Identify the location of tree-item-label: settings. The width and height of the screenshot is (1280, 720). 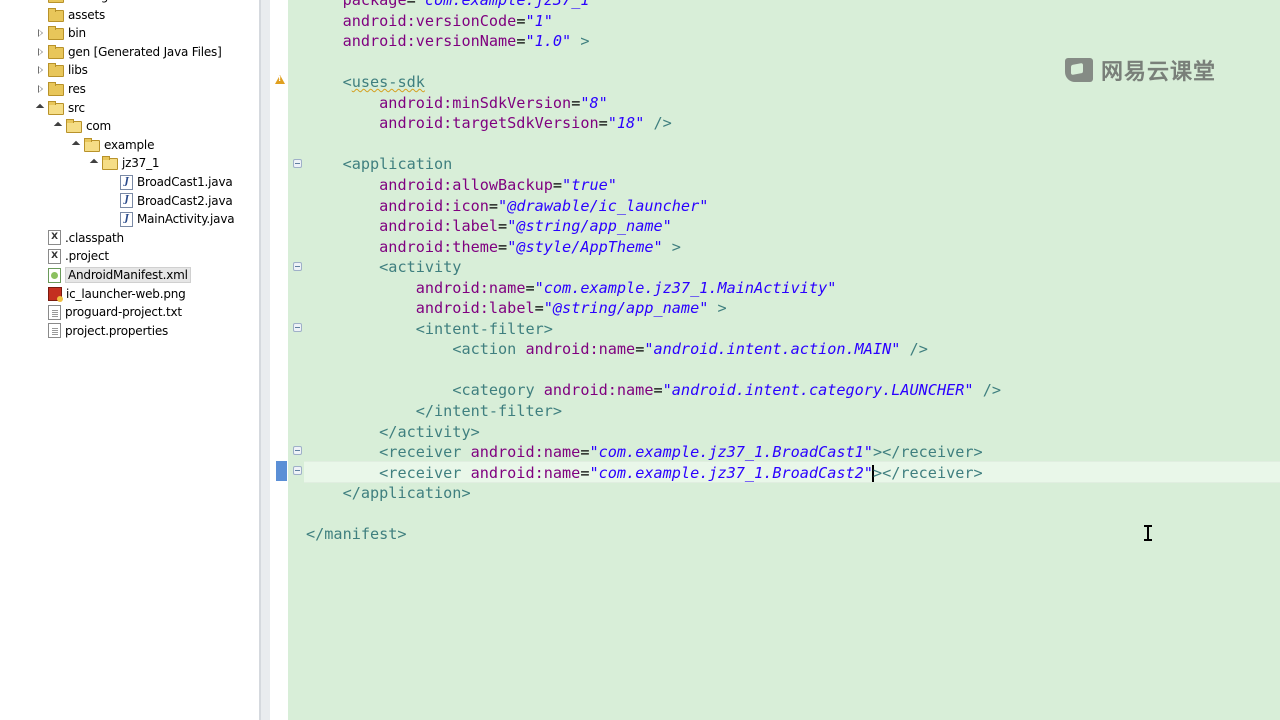
(91, 1).